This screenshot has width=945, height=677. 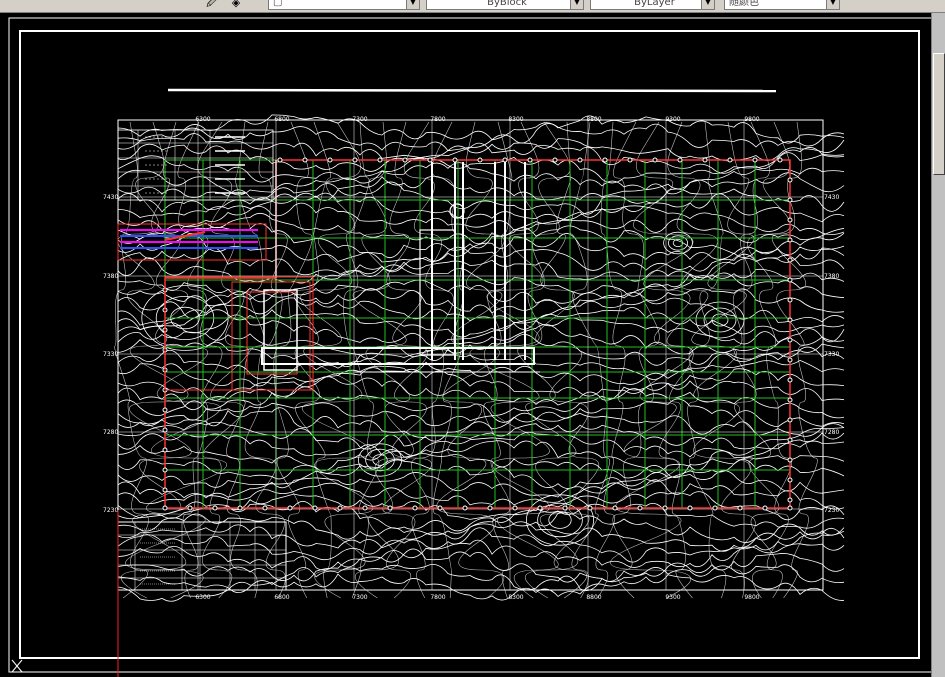 I want to click on top-axis-label: 9300, so click(x=672, y=119).